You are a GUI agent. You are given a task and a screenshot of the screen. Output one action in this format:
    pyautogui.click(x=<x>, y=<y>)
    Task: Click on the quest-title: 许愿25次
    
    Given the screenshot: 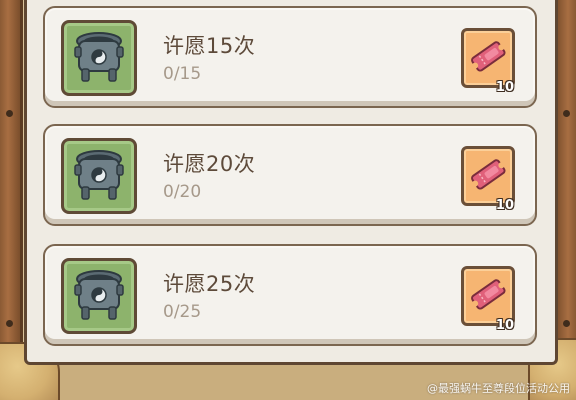 What is the action you would take?
    pyautogui.click(x=209, y=284)
    